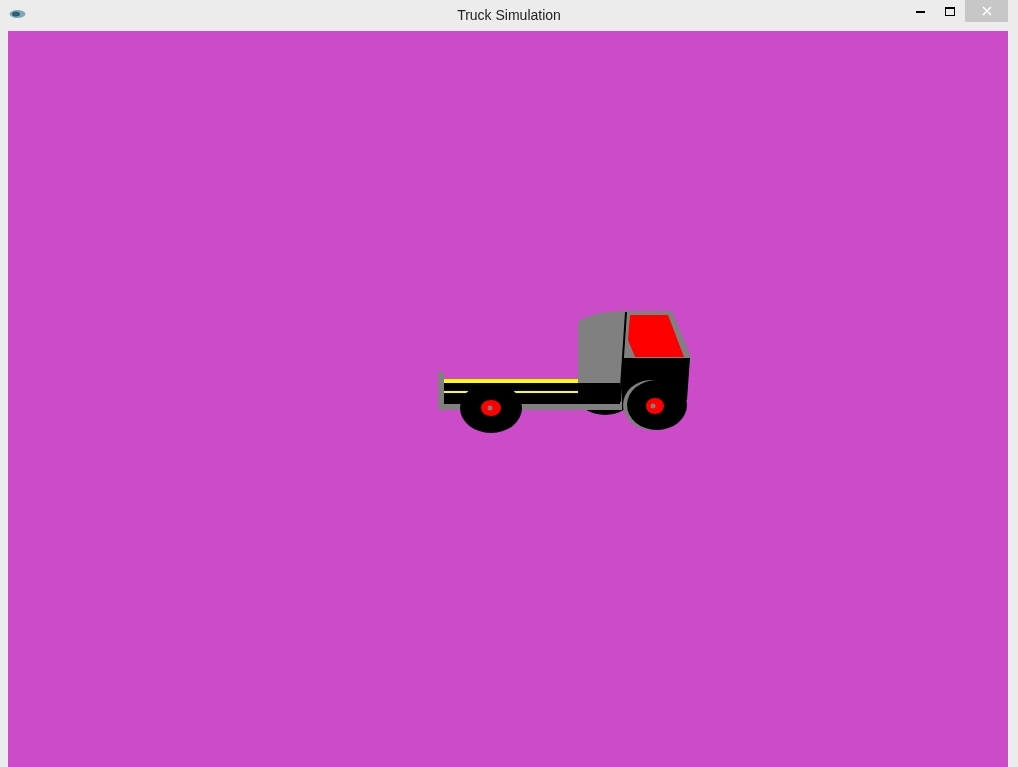 This screenshot has height=767, width=1018. I want to click on maximize-icon, so click(950, 11).